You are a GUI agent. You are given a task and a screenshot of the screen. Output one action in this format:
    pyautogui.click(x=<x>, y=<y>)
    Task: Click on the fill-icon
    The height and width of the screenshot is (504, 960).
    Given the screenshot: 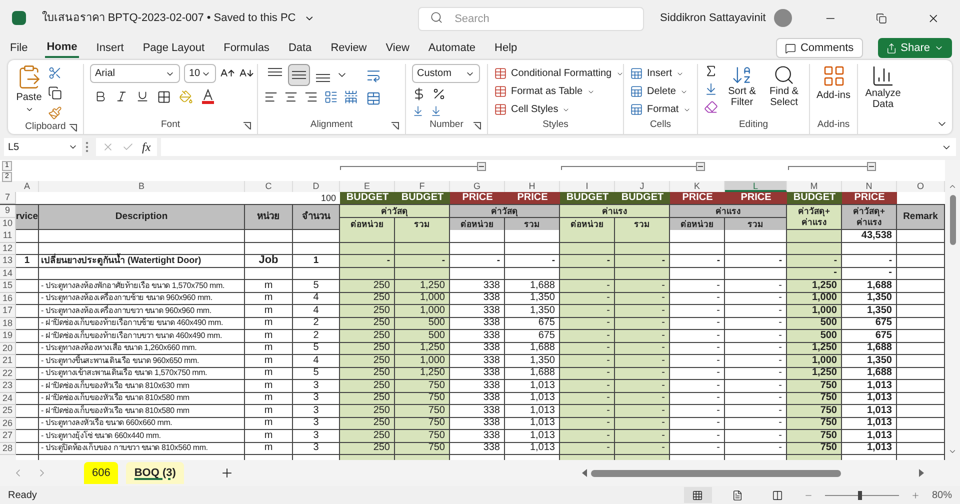 What is the action you would take?
    pyautogui.click(x=711, y=89)
    